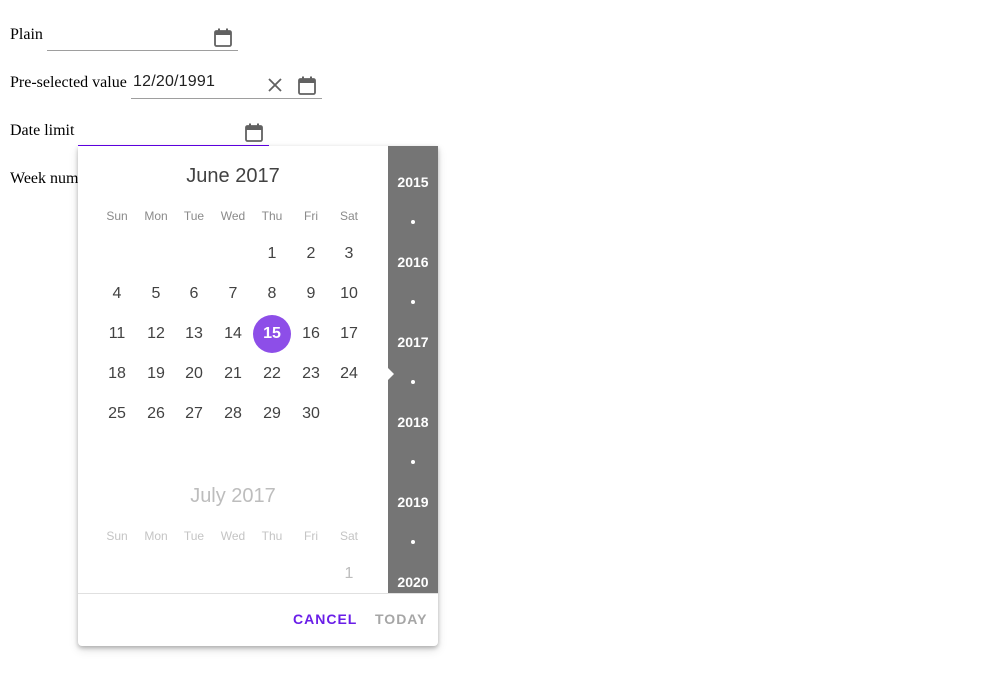  I want to click on day-button: 3, so click(349, 254).